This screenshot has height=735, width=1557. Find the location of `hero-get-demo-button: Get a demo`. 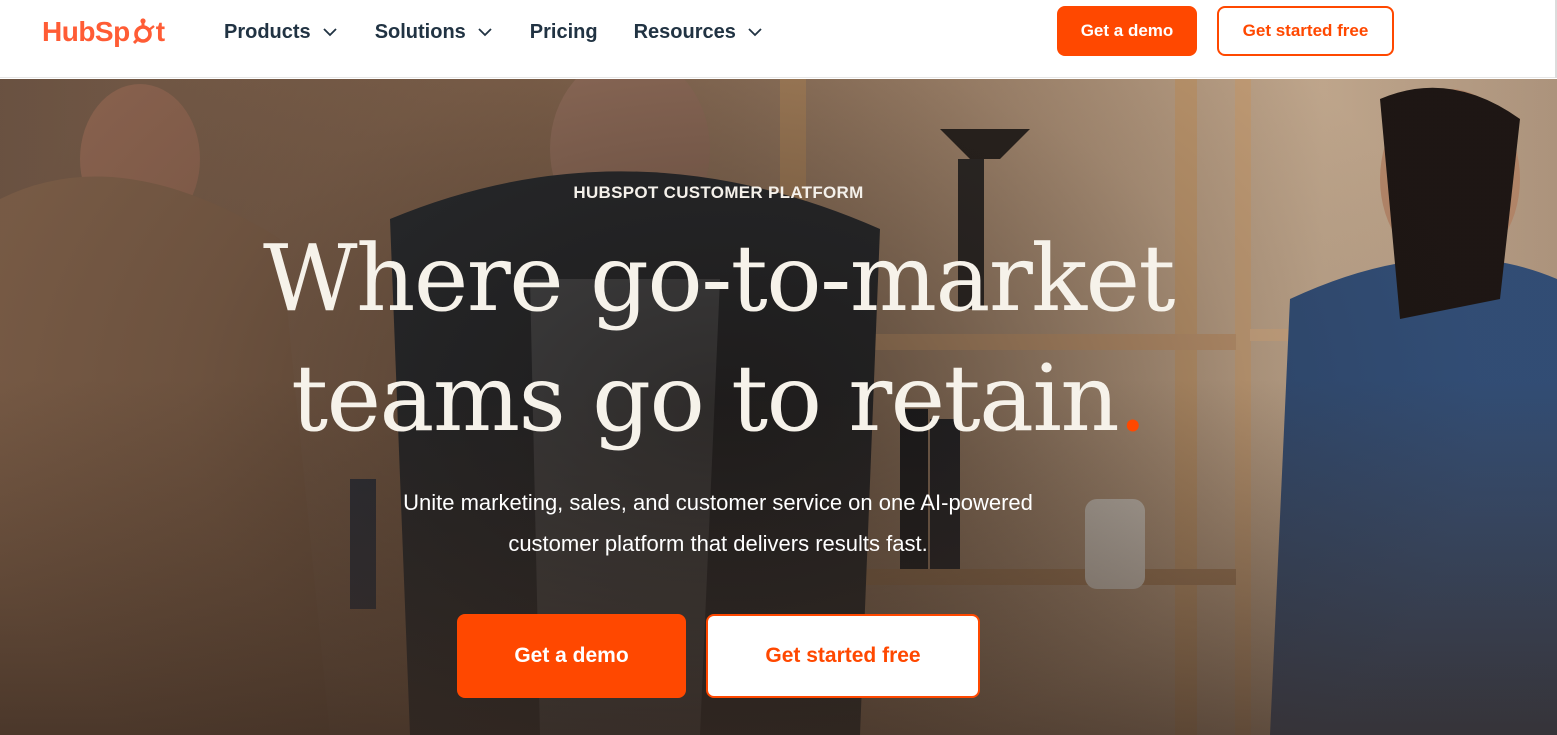

hero-get-demo-button: Get a demo is located at coordinates (571, 656).